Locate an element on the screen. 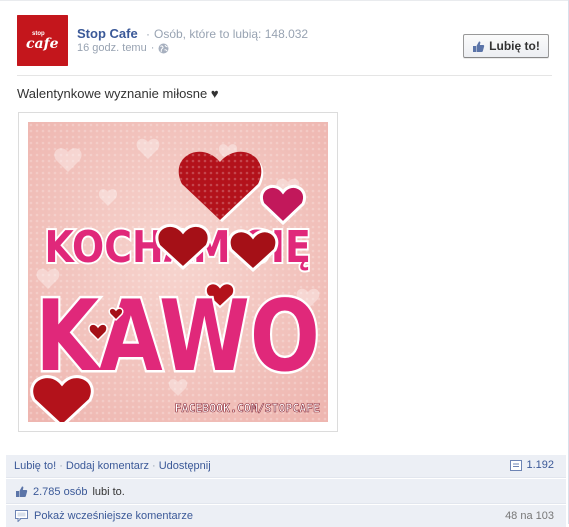 The width and height of the screenshot is (569, 527). logo-text-main: cafe is located at coordinates (42, 44).